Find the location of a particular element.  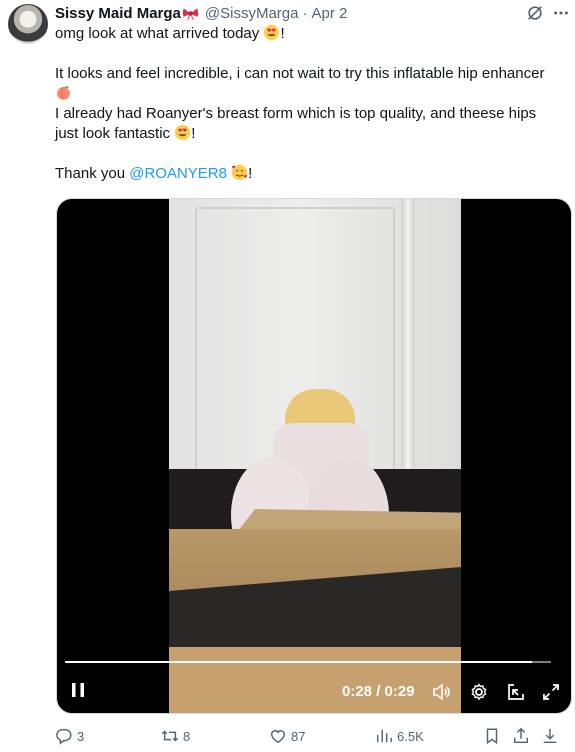

repost-count: 8 is located at coordinates (187, 736).